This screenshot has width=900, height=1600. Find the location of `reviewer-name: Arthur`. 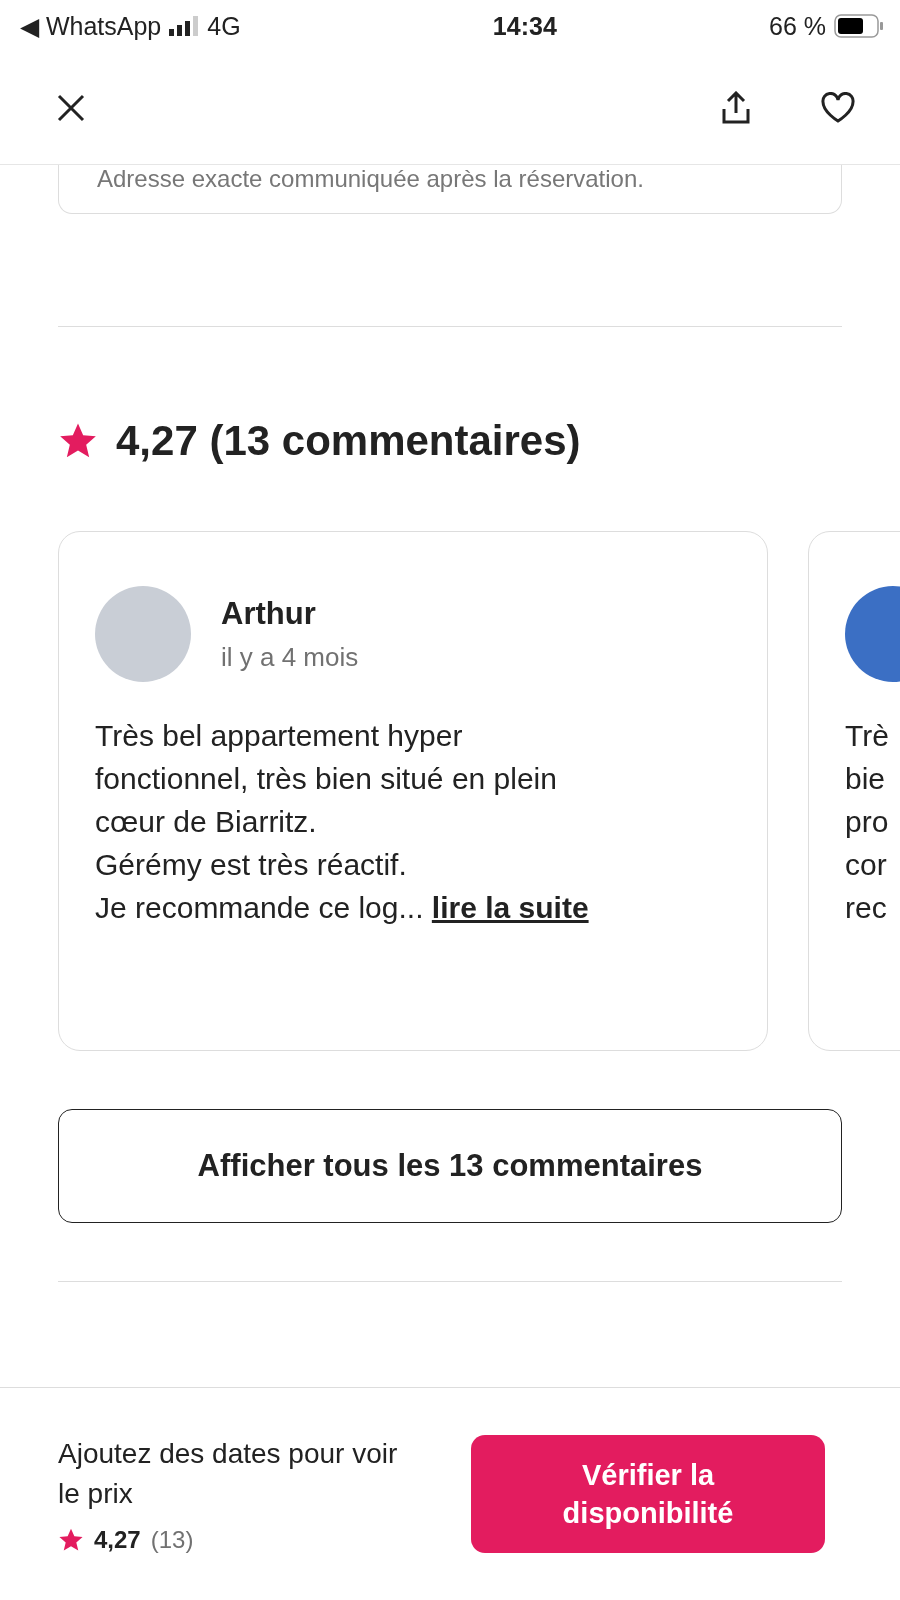

reviewer-name: Arthur is located at coordinates (269, 613).